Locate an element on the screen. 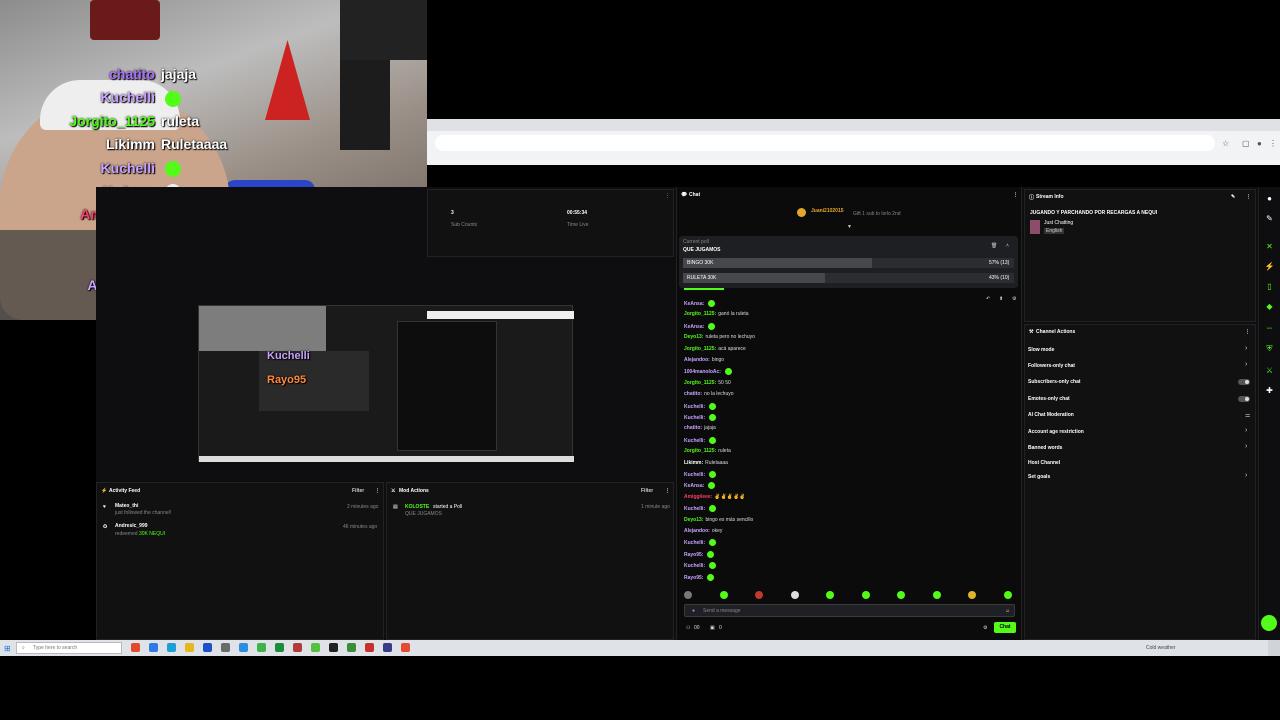 The image size is (1280, 720). pinned-user: Juani2102015 is located at coordinates (827, 211).